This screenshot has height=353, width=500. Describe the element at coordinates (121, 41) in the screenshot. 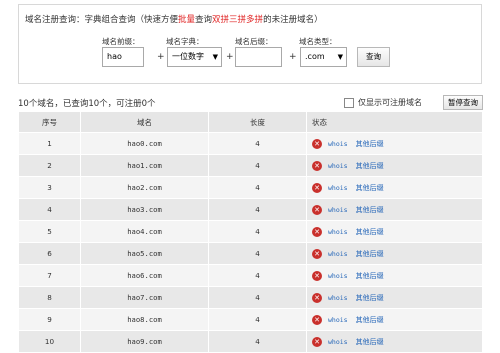

I see `prefix-label: 域名前缀：` at that location.